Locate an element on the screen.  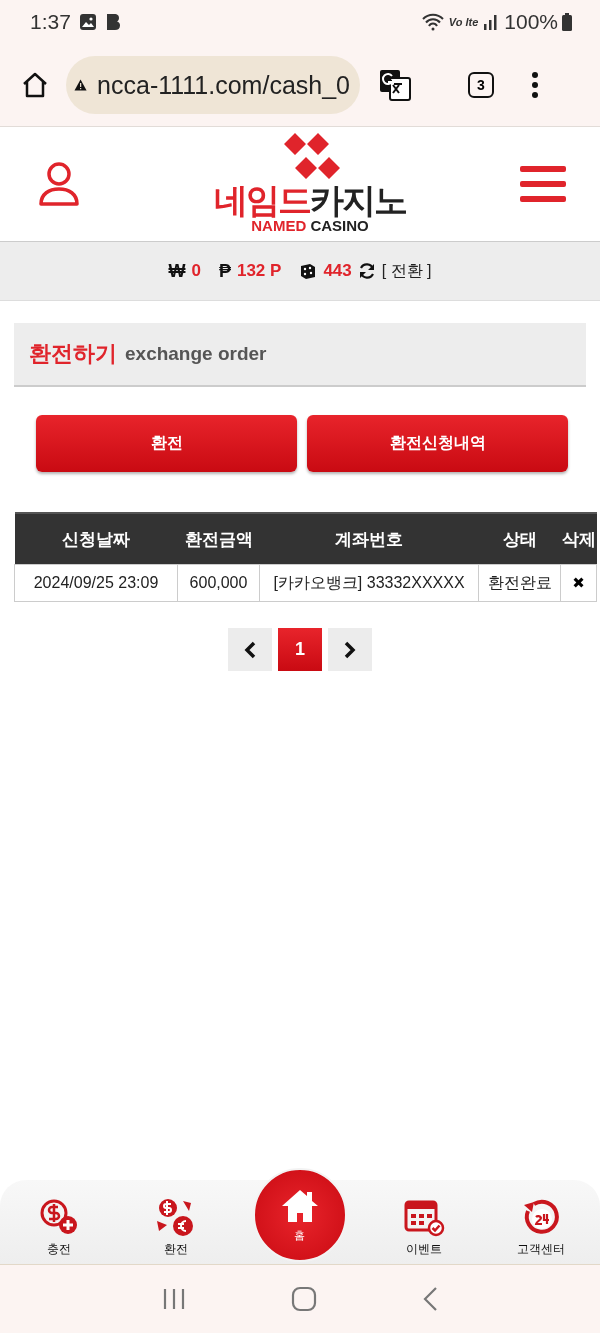
won-symbol: ₩ is located at coordinates (177, 271).